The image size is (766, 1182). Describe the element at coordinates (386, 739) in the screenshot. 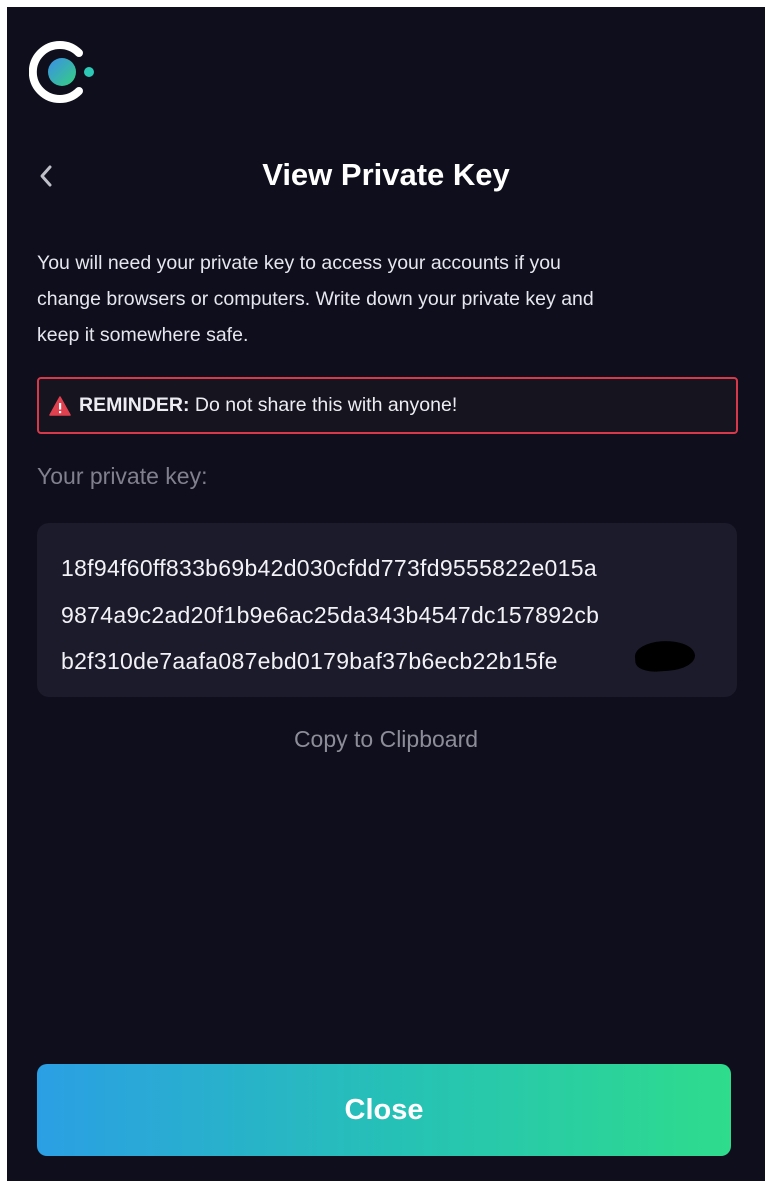

I see `copy-to-clipboard-button: Copy to Clipboard` at that location.